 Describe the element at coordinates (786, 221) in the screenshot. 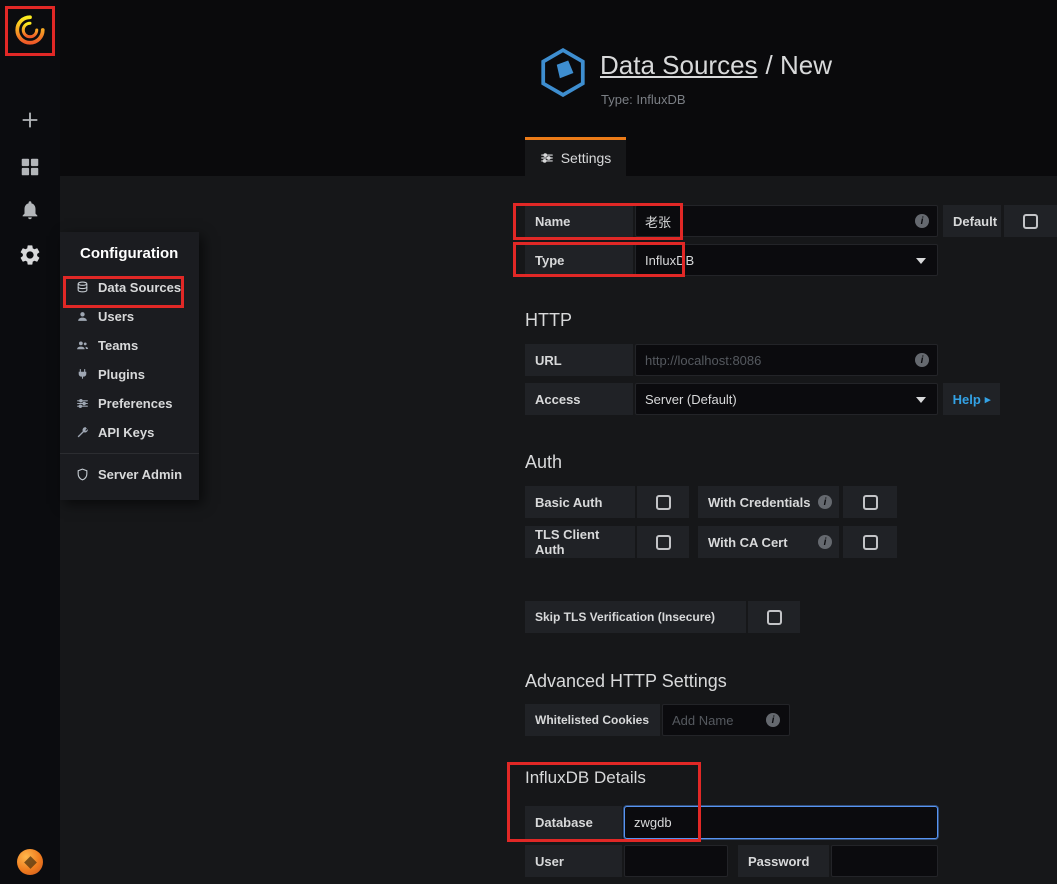

I see `name-input` at that location.